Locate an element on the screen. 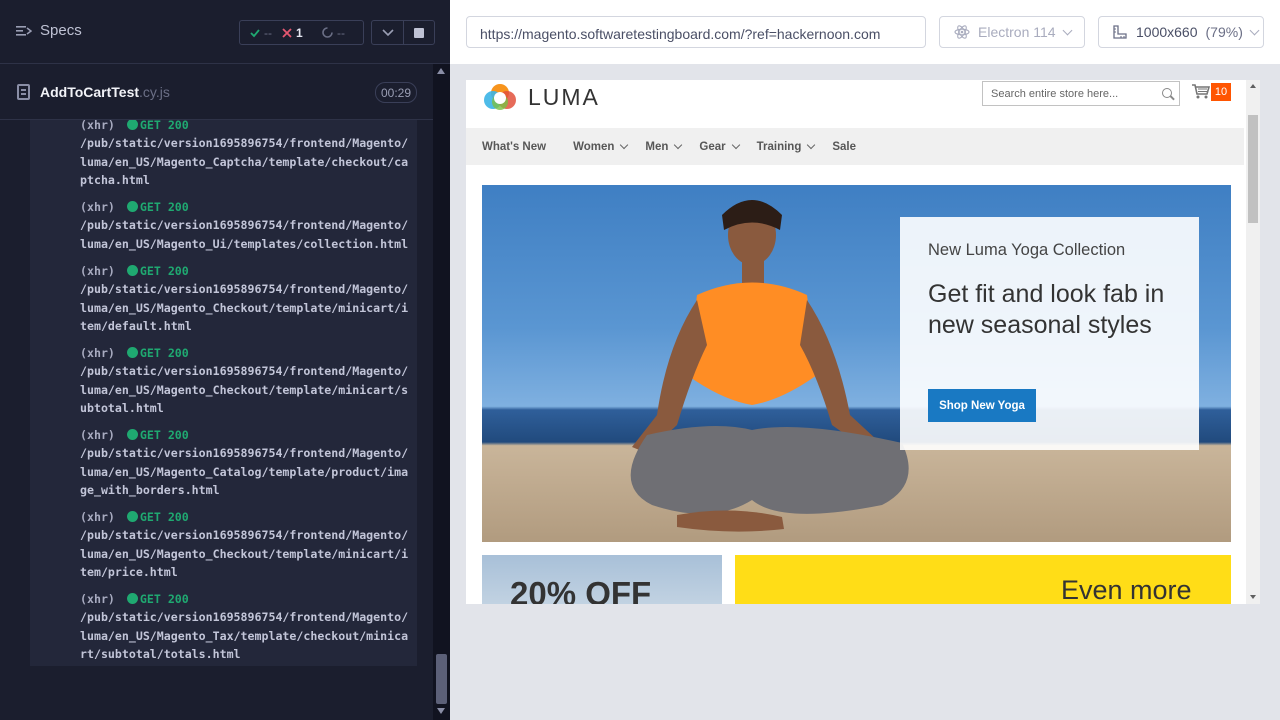 This screenshot has height=720, width=1280. main-navigation: What's New Women Men Gear Training Sale is located at coordinates (855, 146).